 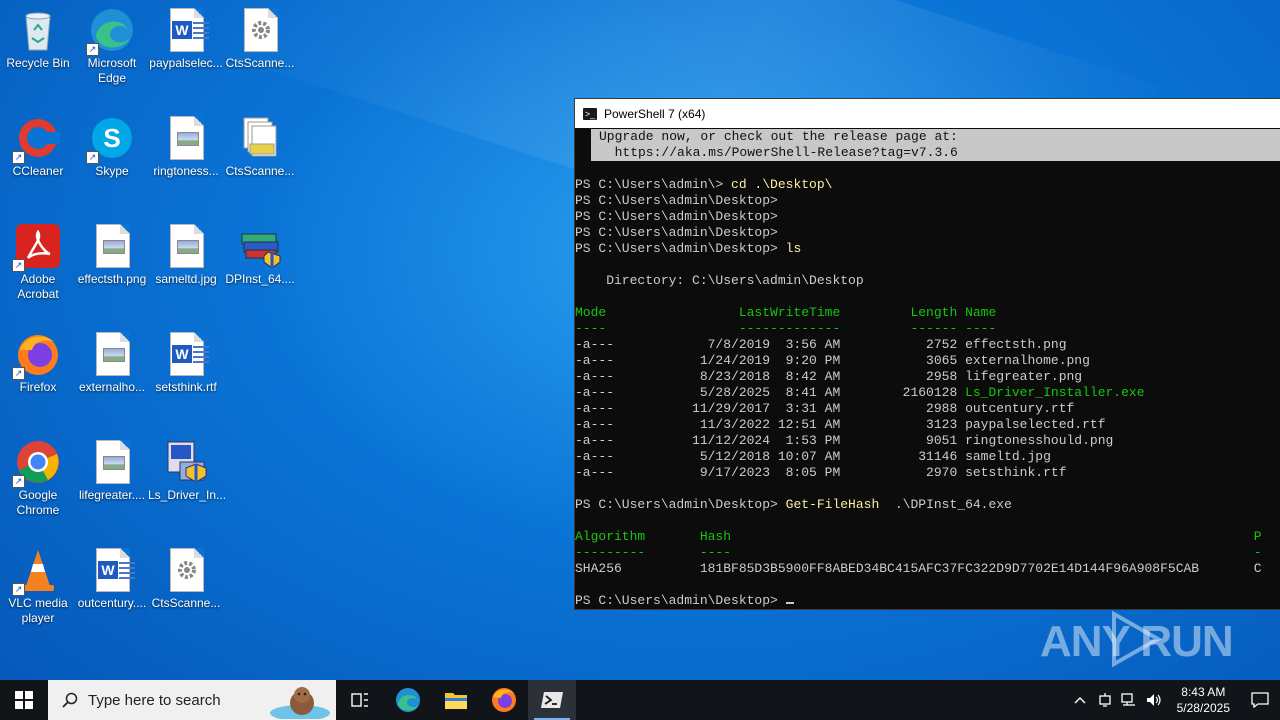 What do you see at coordinates (112, 171) in the screenshot?
I see `desktop-icon-label: Skype` at bounding box center [112, 171].